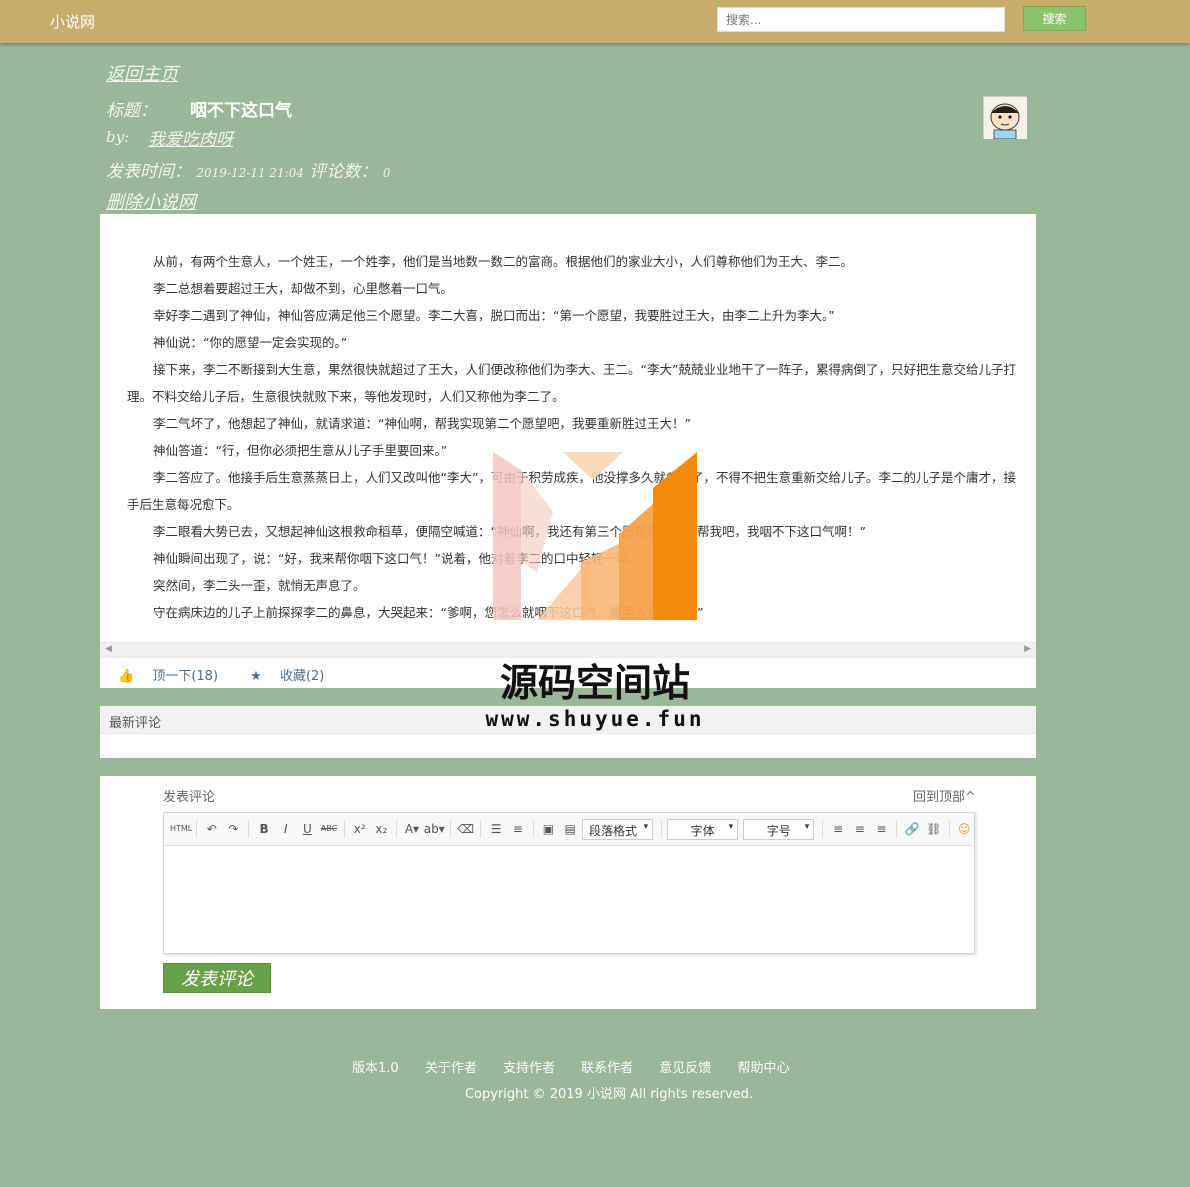 The image size is (1190, 1187). I want to click on eraser-icon: ⌫, so click(466, 829).